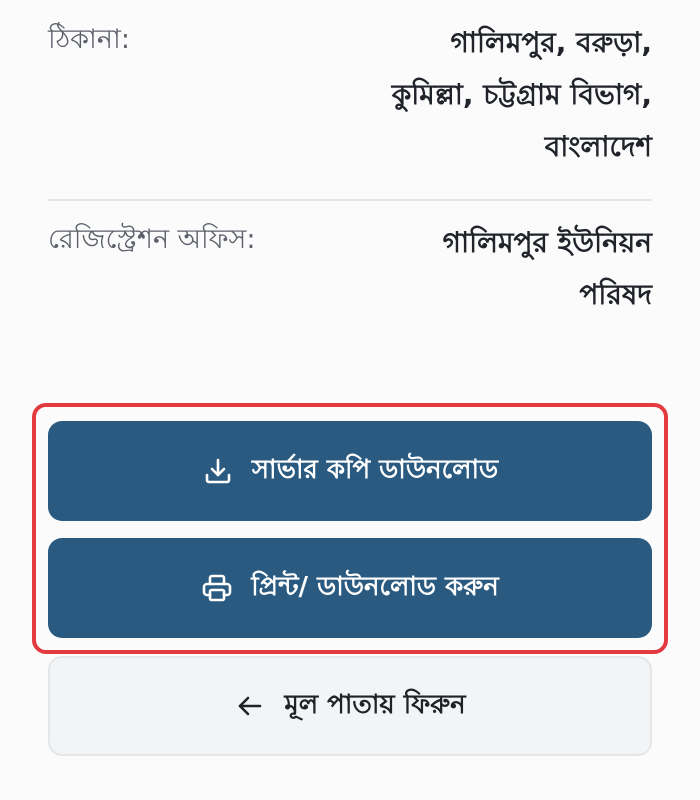 This screenshot has width=700, height=800. I want to click on section-divider, so click(350, 200).